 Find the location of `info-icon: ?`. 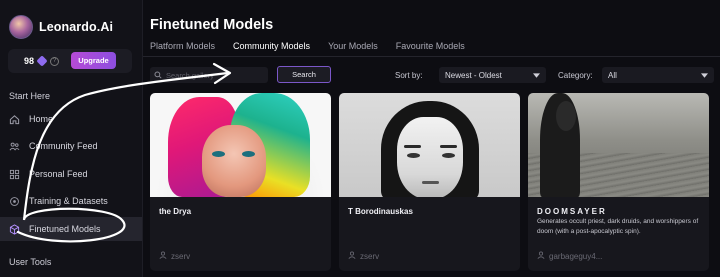

info-icon: ? is located at coordinates (55, 61).